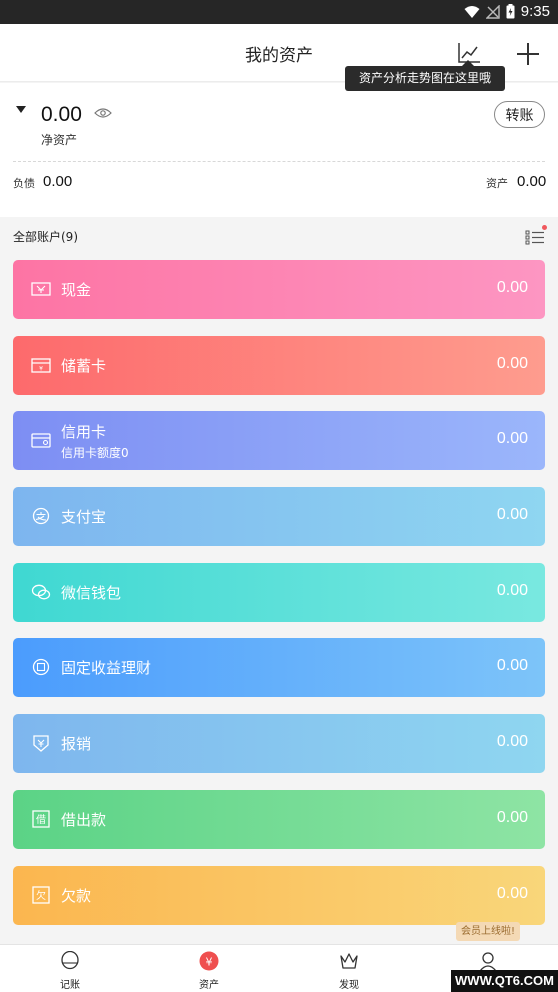 Image resolution: width=558 pixels, height=992 pixels. What do you see at coordinates (279, 592) in the screenshot?
I see `account-card-wechat: 微信钱包 0.00` at bounding box center [279, 592].